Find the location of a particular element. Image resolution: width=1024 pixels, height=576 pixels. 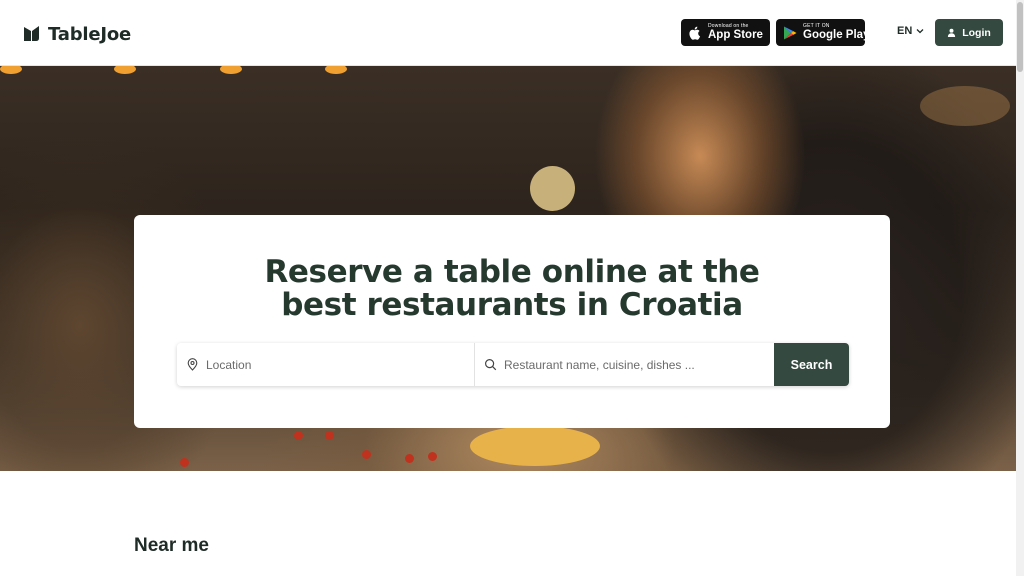

app-store-button: Download on the App Store is located at coordinates (725, 32).